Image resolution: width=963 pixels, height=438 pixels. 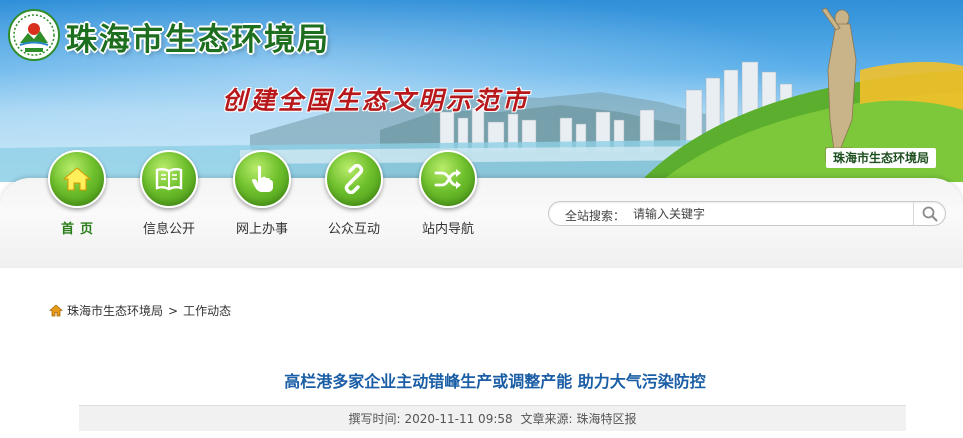 I want to click on article-title: 高栏港多家企业主动错峰生产或调整产能 助力大气污染防控, so click(x=495, y=381).